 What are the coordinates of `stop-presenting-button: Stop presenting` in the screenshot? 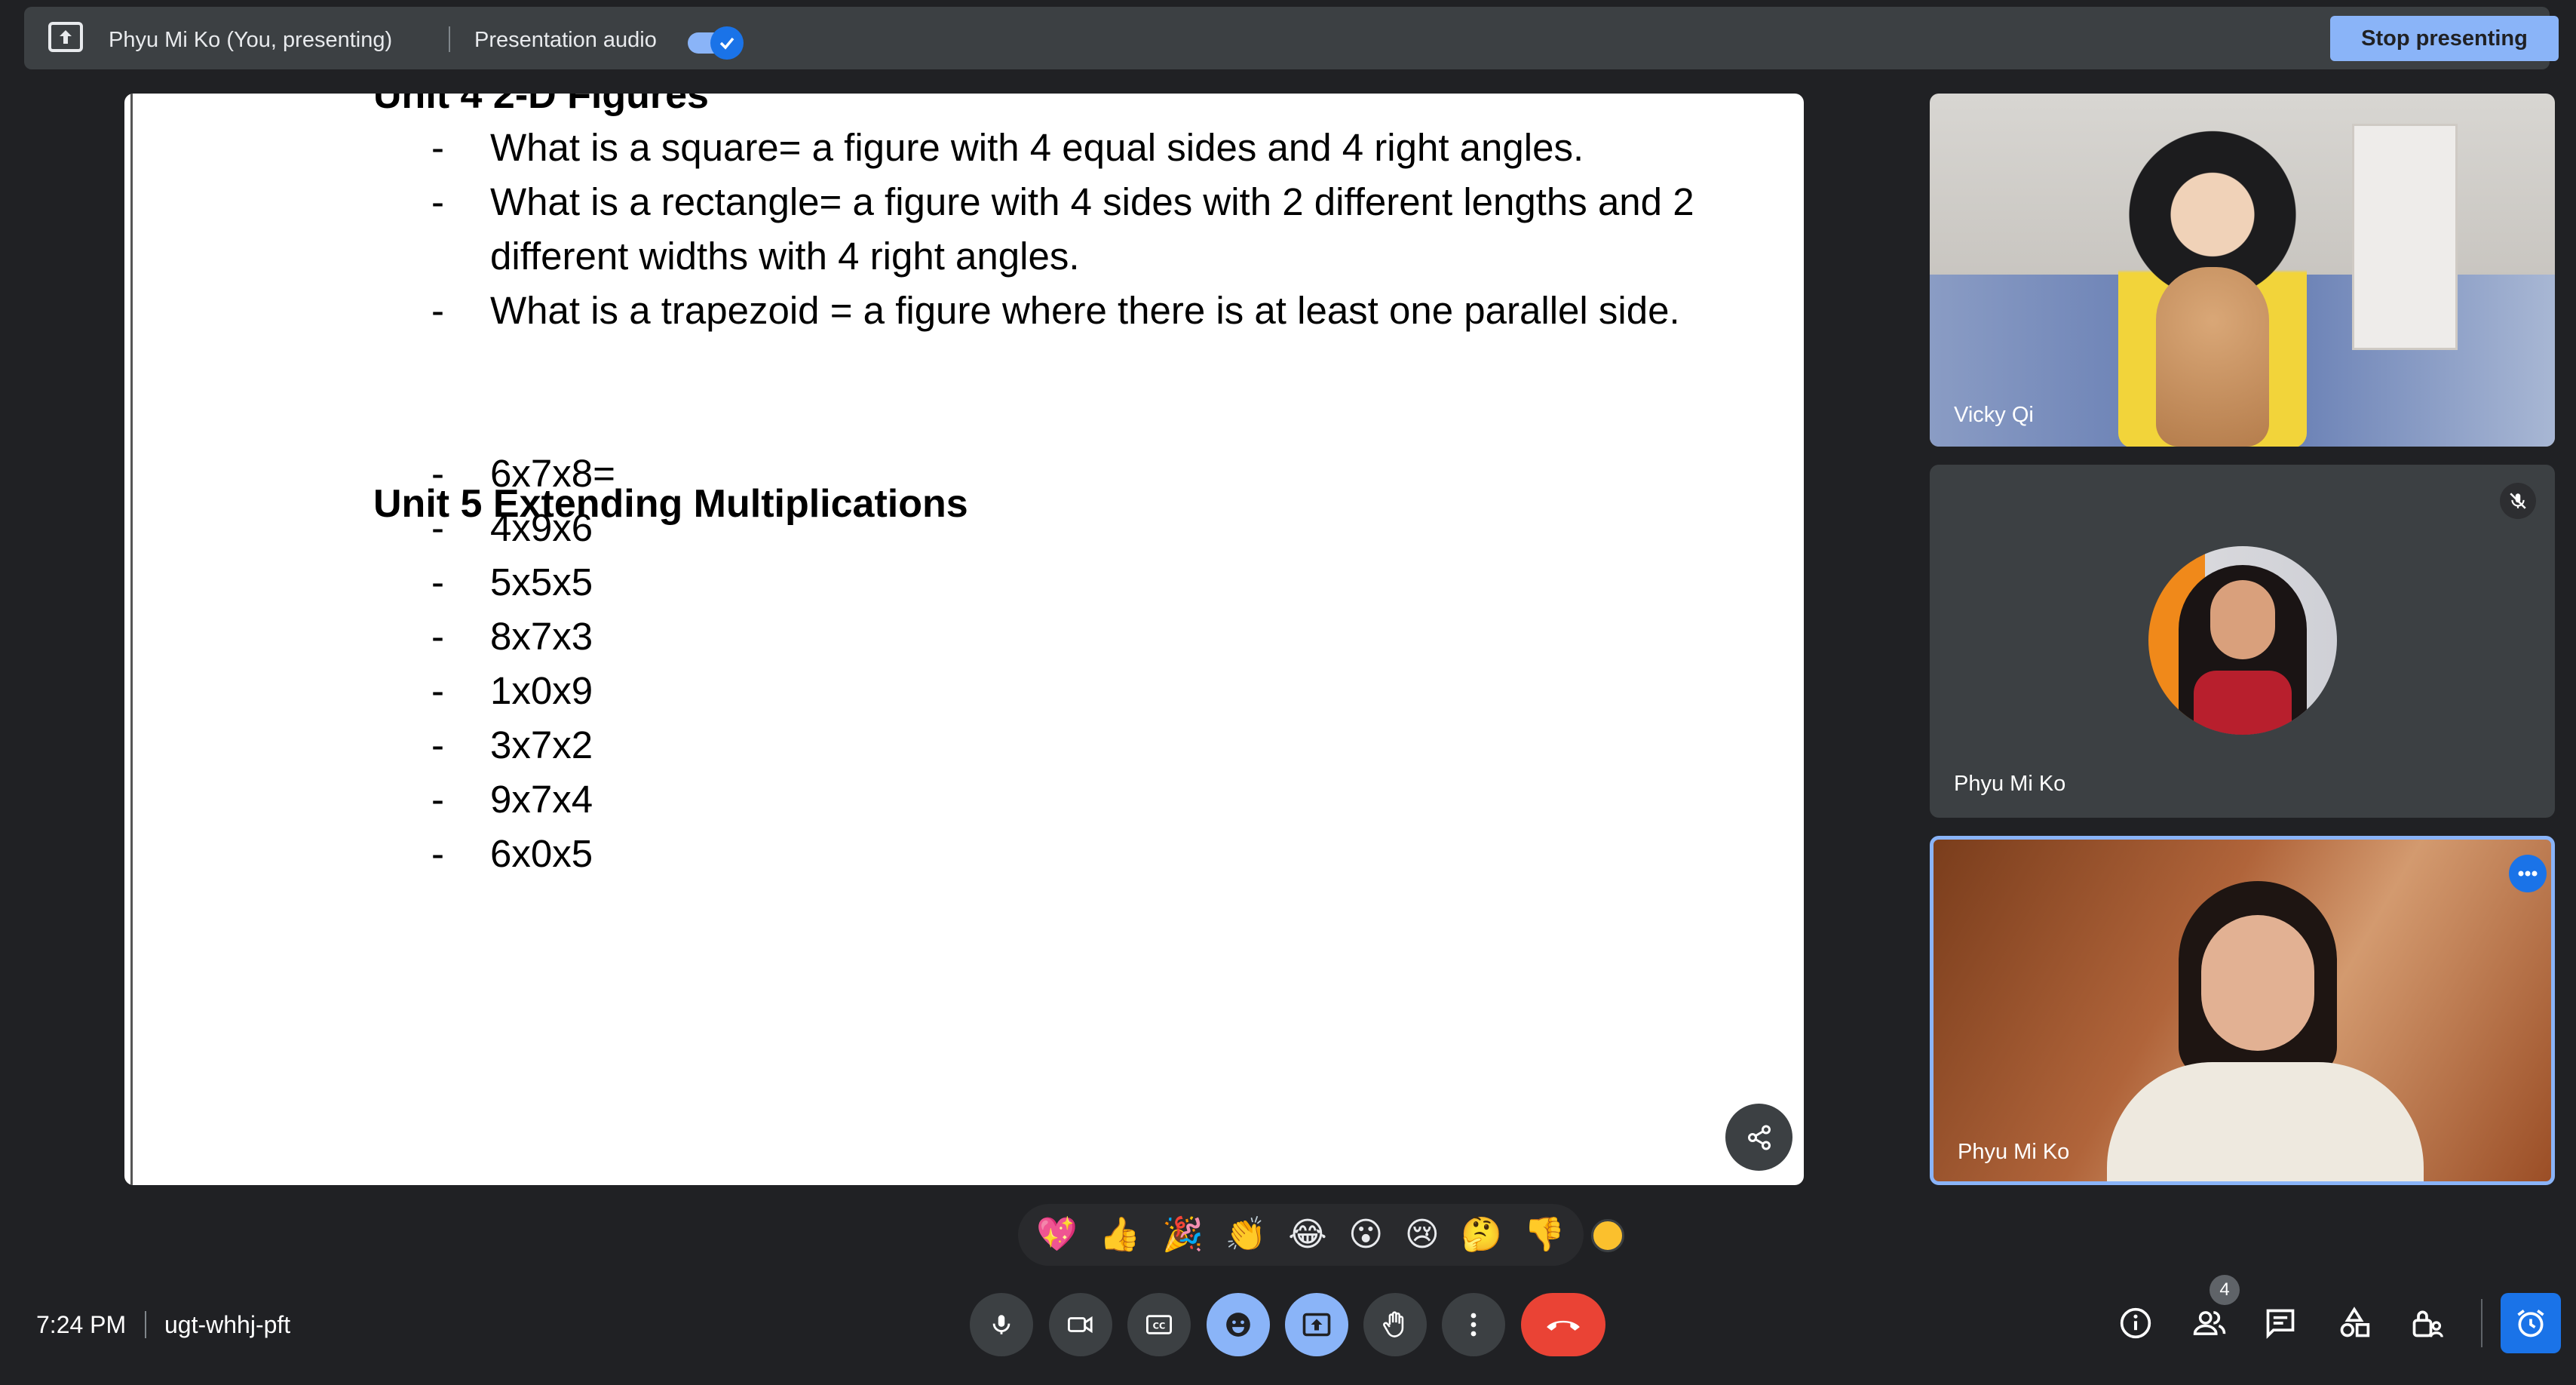 It's located at (2444, 38).